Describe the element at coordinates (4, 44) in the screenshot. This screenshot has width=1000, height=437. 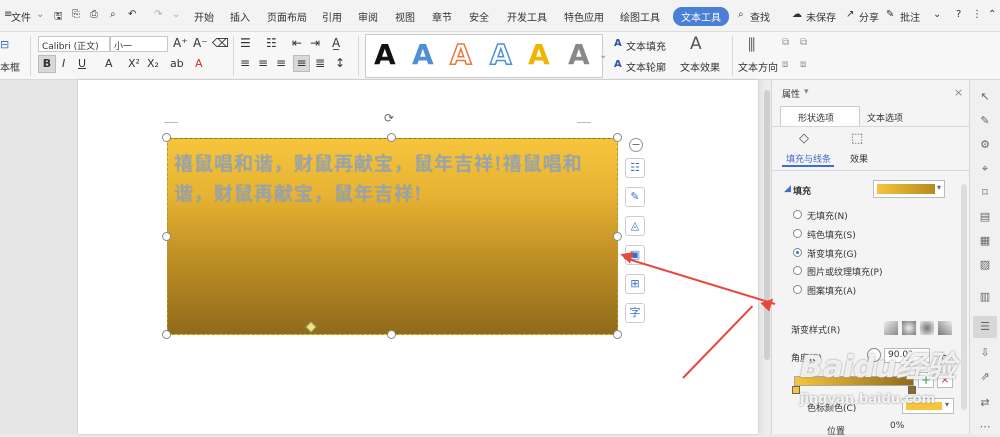
I see `textbox-icon: ⊟` at that location.